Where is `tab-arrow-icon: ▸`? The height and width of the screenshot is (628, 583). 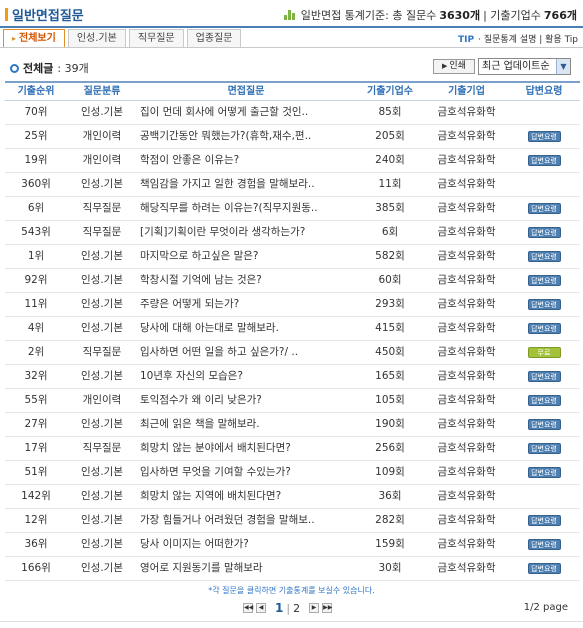
tab-arrow-icon: ▸ is located at coordinates (14, 38).